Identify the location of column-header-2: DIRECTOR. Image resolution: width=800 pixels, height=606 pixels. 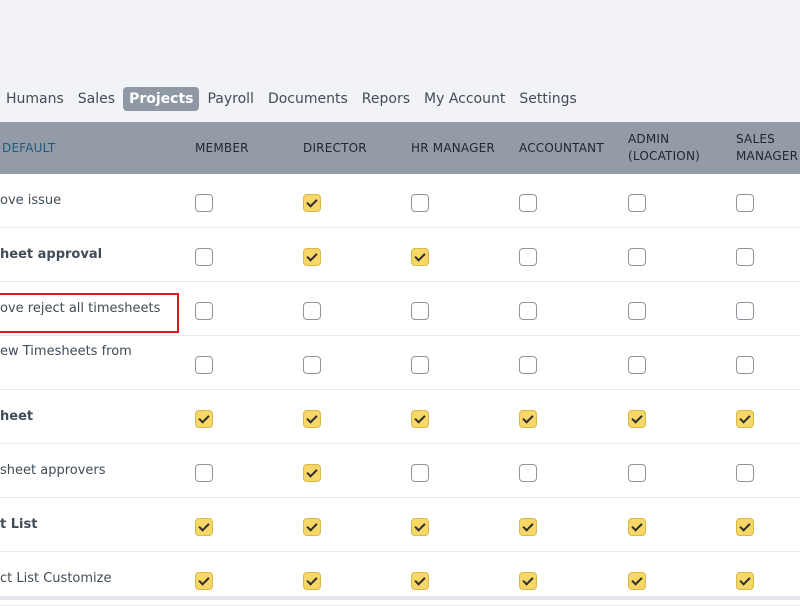
(335, 148).